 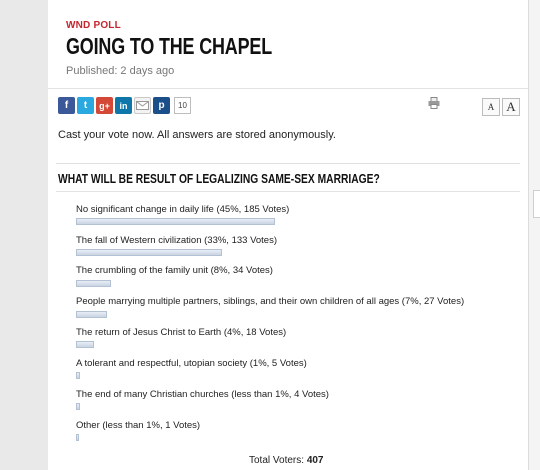 What do you see at coordinates (491, 107) in the screenshot?
I see `font-decrease-button: A` at bounding box center [491, 107].